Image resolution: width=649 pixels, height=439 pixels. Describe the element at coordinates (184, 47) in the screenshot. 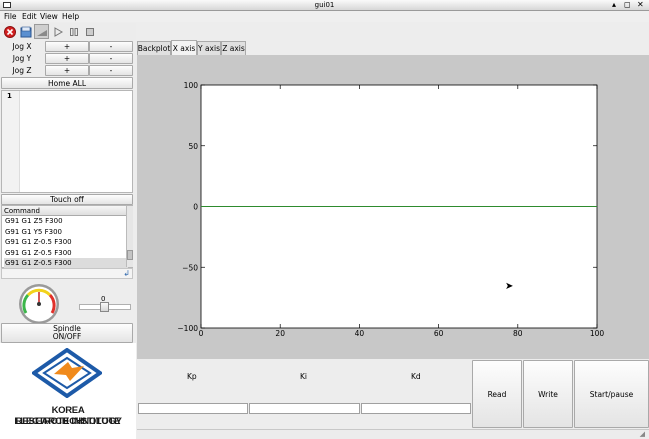

I see `tab-x-axis: X axis` at that location.